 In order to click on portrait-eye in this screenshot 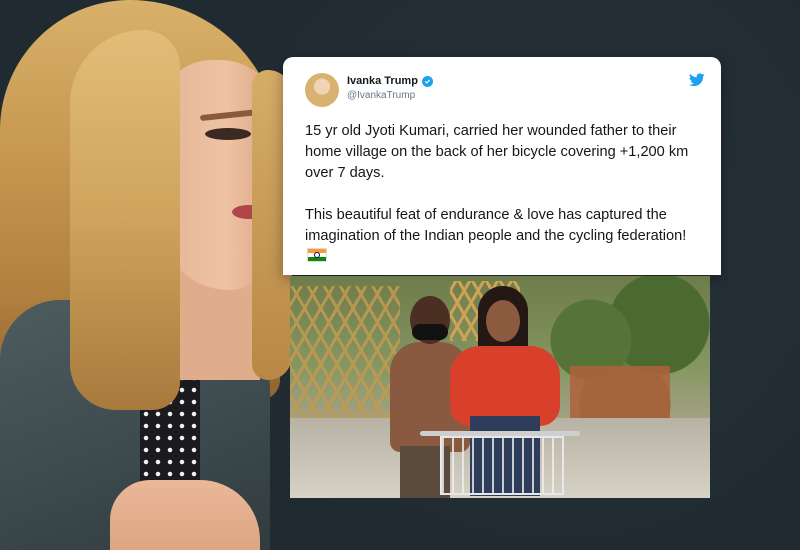, I will do `click(228, 134)`.